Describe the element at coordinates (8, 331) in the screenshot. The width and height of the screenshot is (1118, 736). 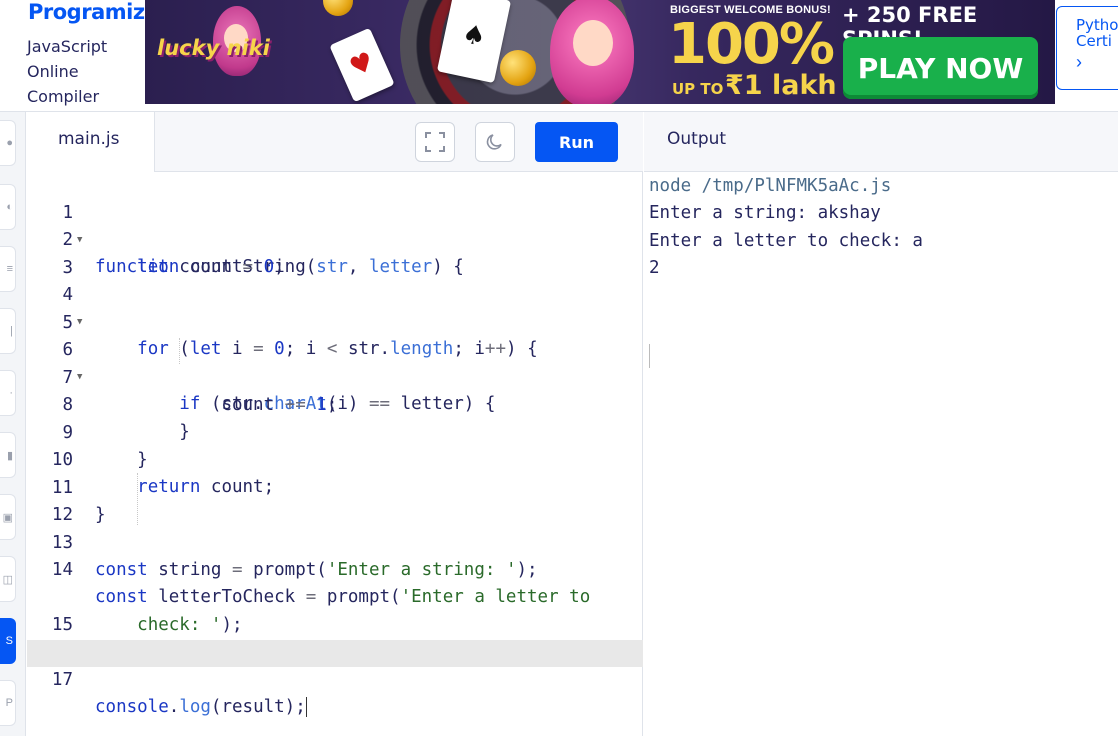
I see `sidebar-language-button: |` at that location.